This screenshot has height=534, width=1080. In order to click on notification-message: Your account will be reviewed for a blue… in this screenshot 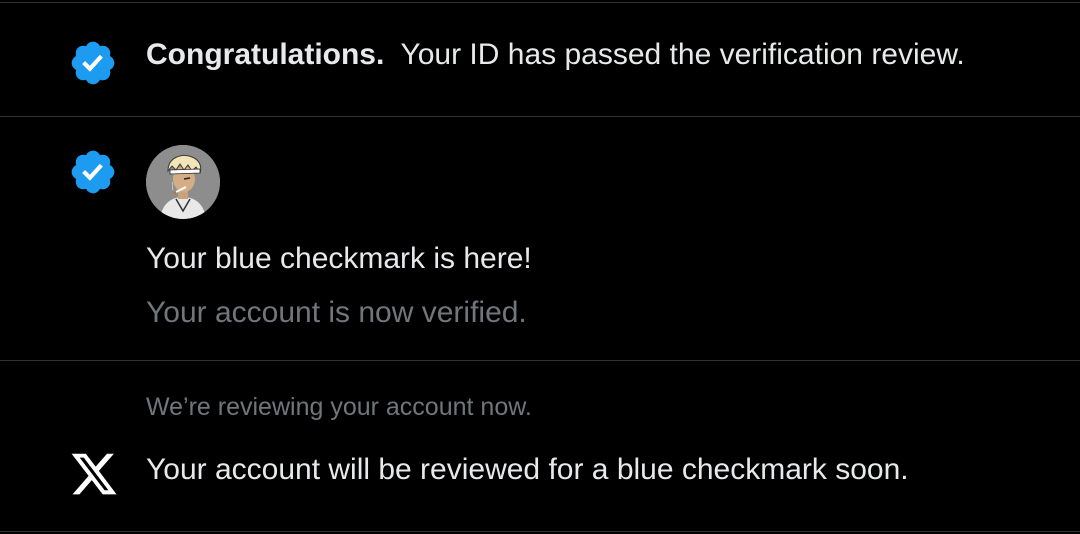, I will do `click(527, 469)`.